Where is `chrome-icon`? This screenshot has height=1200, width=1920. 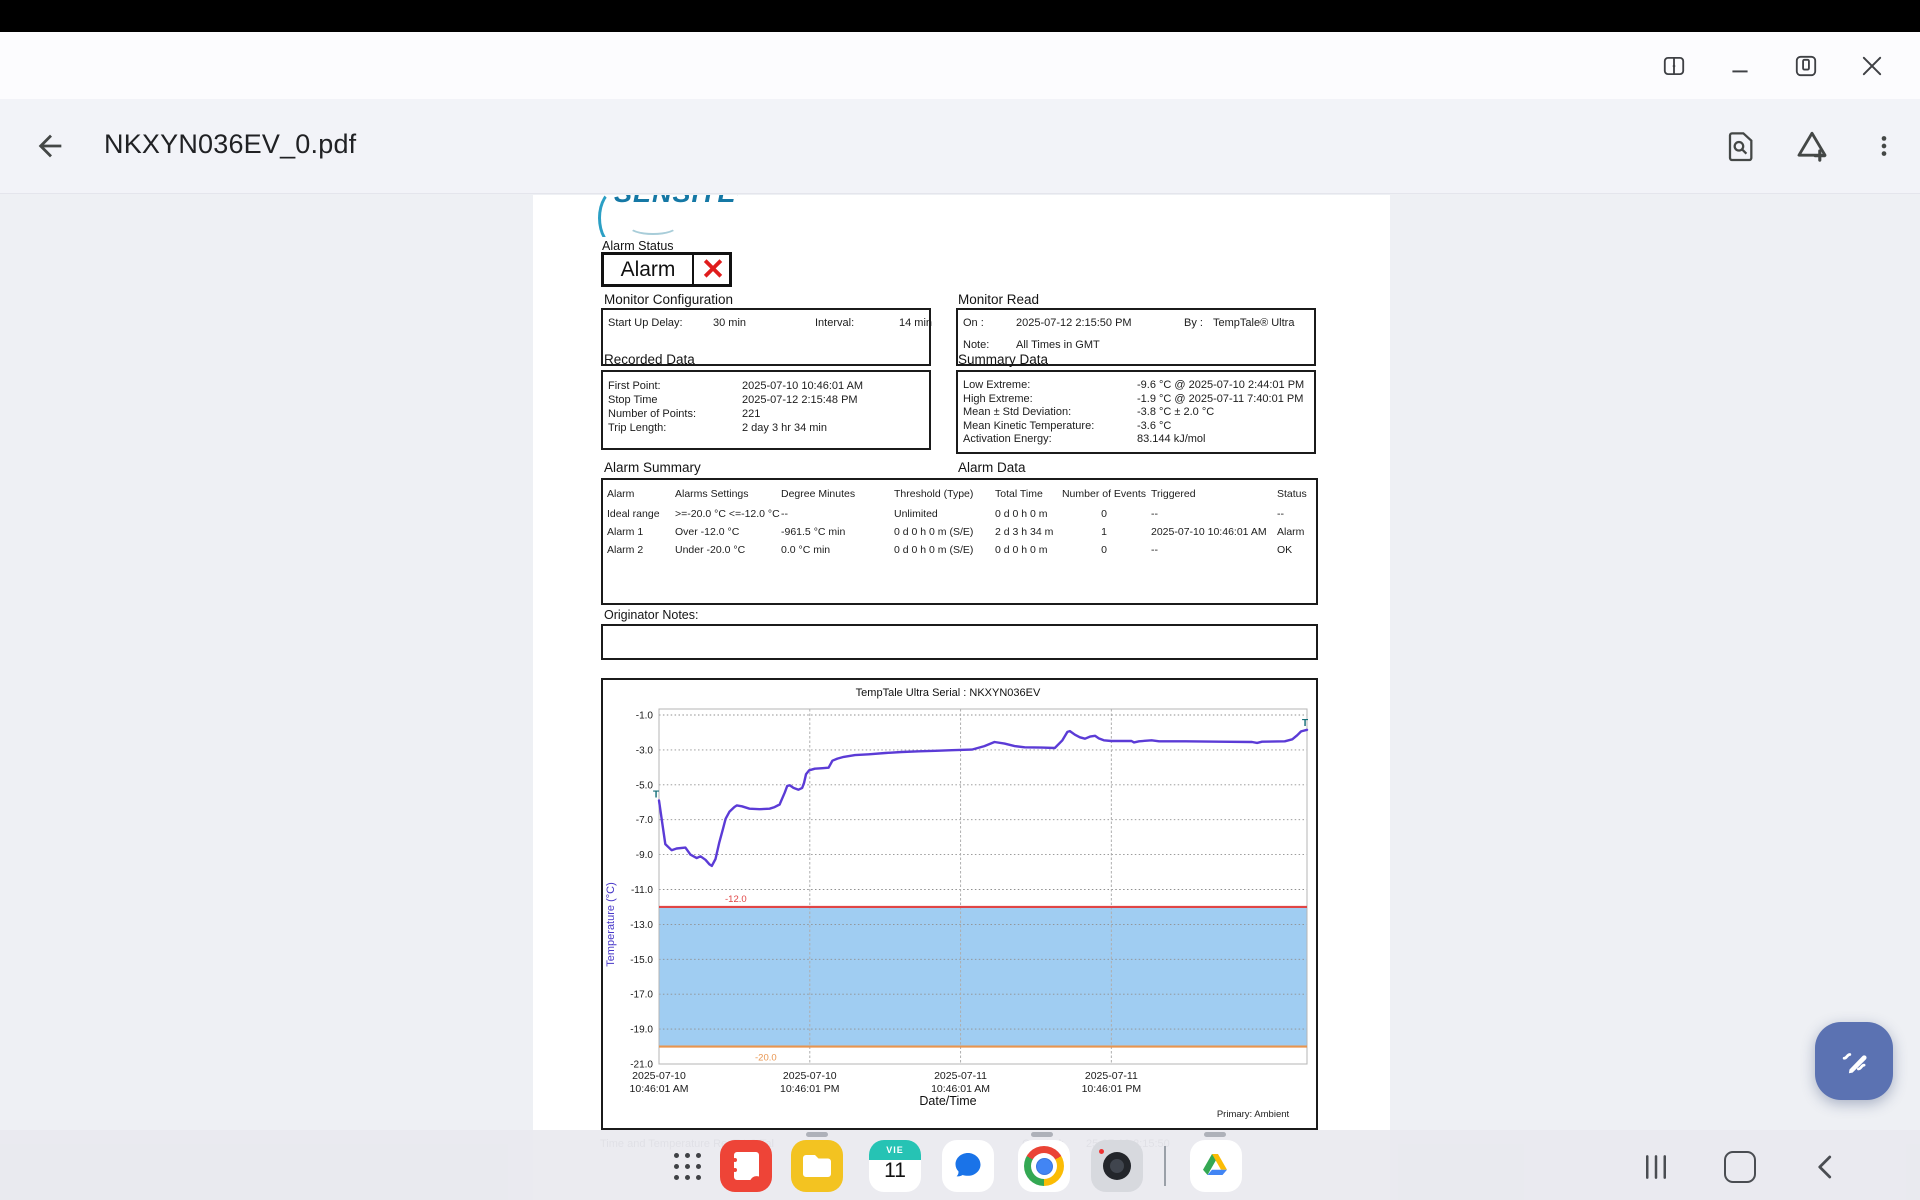
chrome-icon is located at coordinates (1044, 1166).